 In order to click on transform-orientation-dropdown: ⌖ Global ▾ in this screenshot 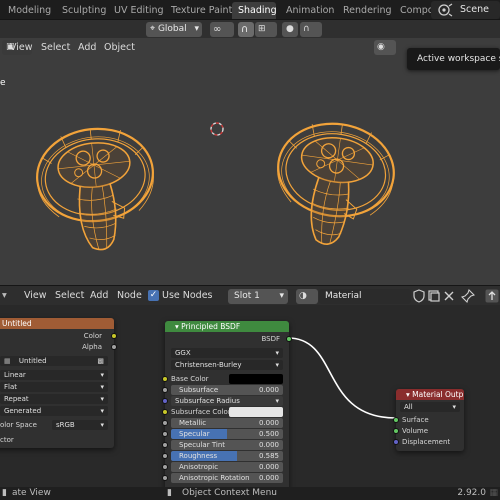, I will do `click(174, 29)`.